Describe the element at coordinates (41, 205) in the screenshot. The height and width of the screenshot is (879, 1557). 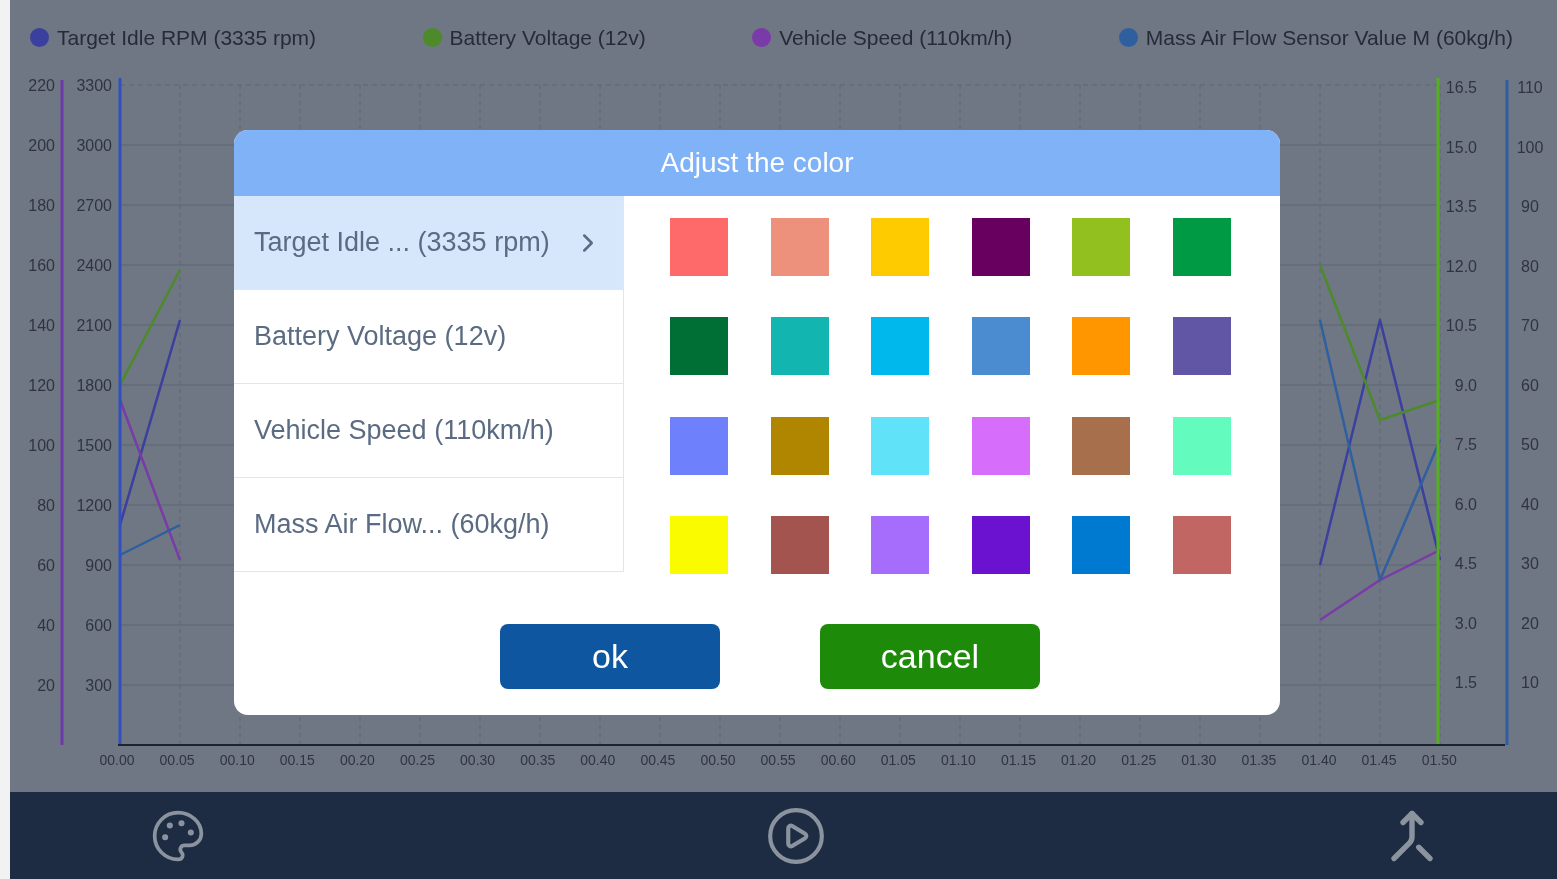
I see `axis-label: 180` at that location.